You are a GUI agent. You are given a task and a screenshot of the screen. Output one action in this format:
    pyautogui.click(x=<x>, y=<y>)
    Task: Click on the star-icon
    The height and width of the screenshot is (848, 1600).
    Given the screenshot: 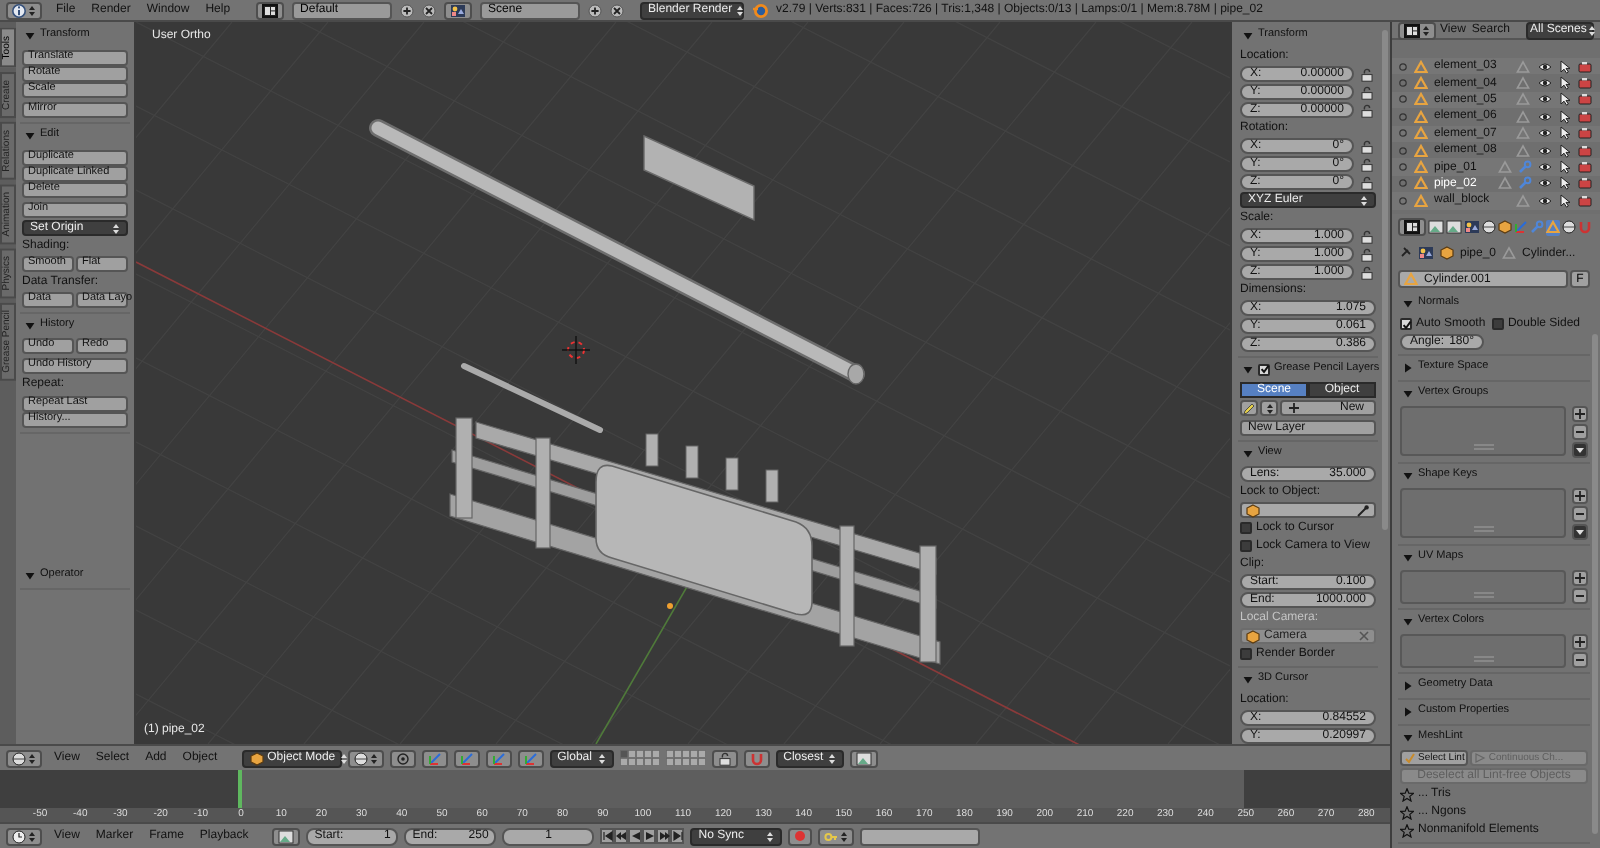 What is the action you would take?
    pyautogui.click(x=1407, y=830)
    